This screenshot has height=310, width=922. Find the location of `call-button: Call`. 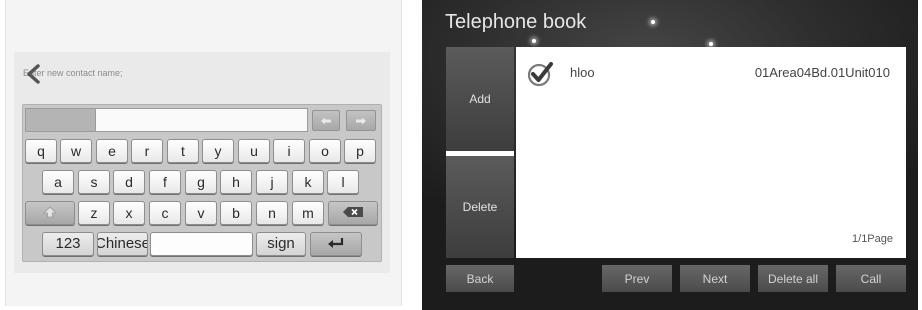

call-button: Call is located at coordinates (871, 278).